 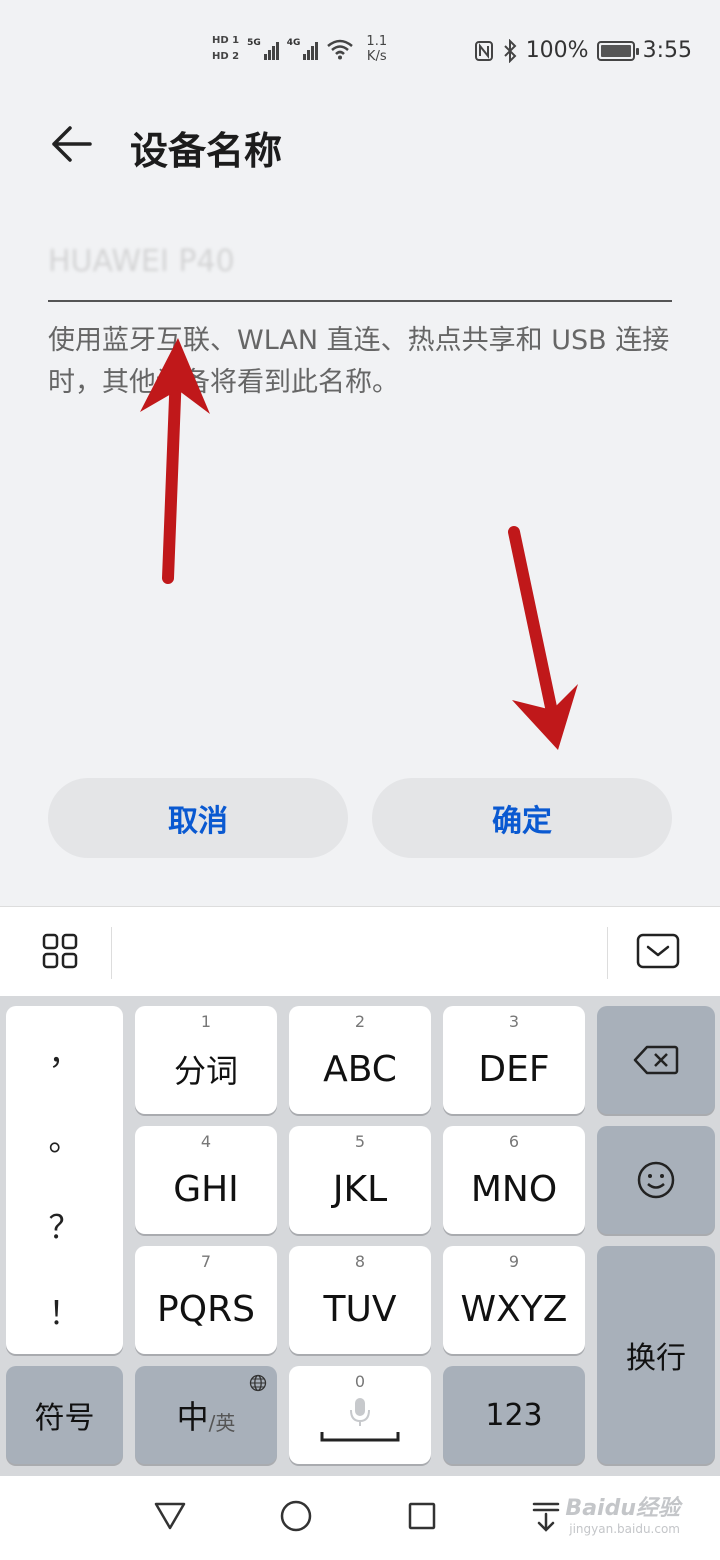 I want to click on watermark: Baidu经验 jingyan.baidu.com, so click(x=622, y=1516).